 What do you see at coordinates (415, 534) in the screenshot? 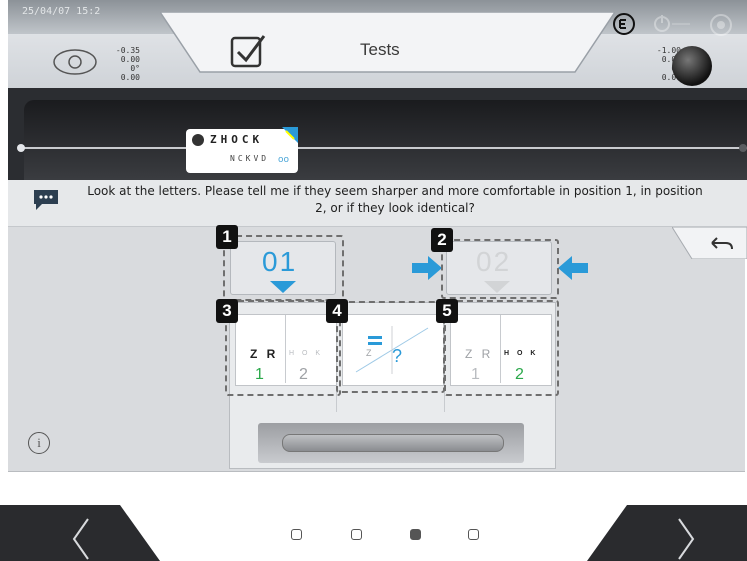
I see `page-indicator-3-active` at bounding box center [415, 534].